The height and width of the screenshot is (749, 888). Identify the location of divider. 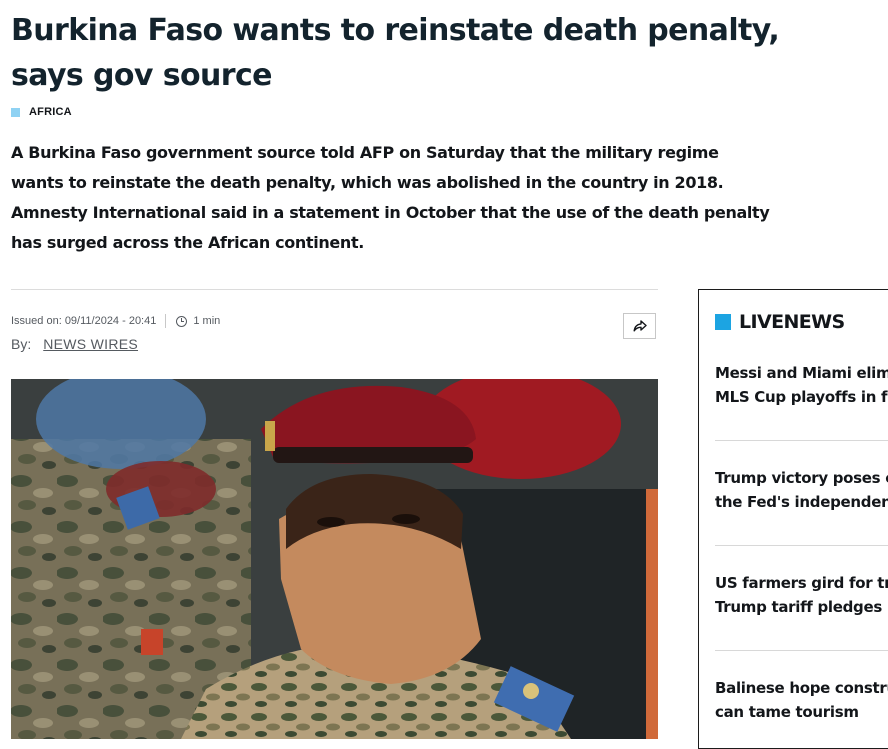
(334, 289).